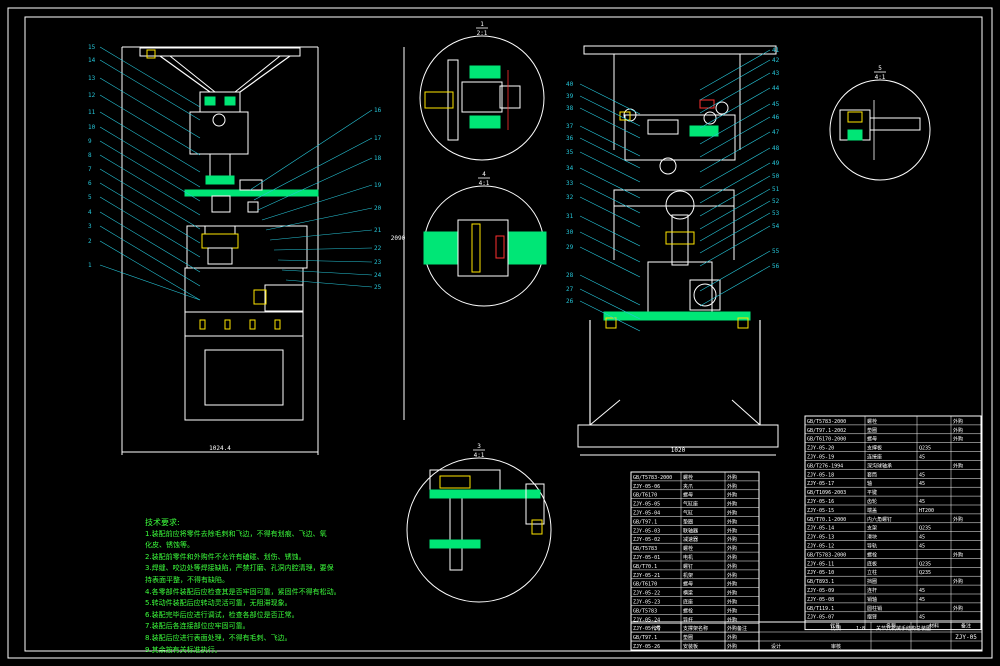 The image size is (1000, 666). Describe the element at coordinates (537, 527) in the screenshot. I see `nut` at that location.